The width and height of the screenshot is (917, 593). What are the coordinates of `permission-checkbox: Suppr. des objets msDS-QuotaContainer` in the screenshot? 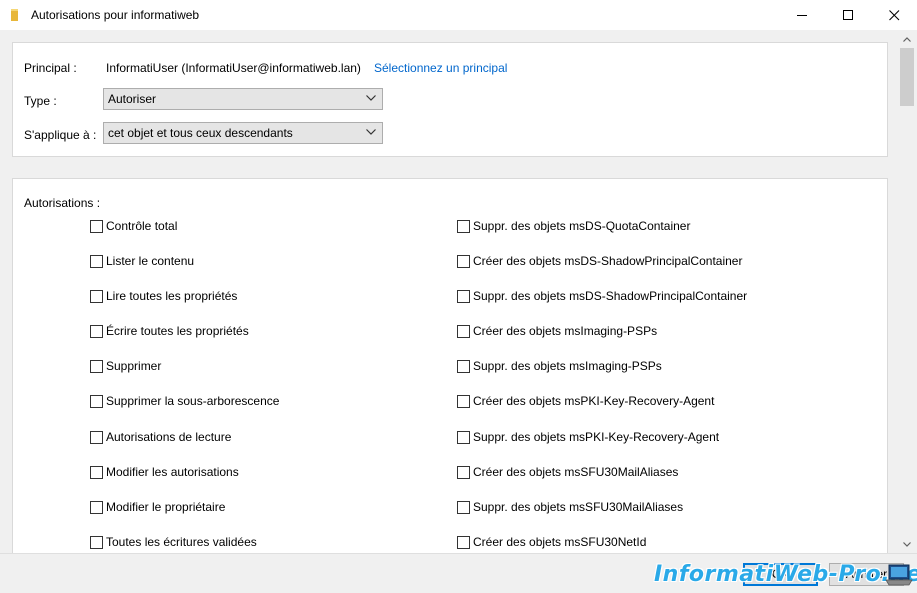 It's located at (573, 226).